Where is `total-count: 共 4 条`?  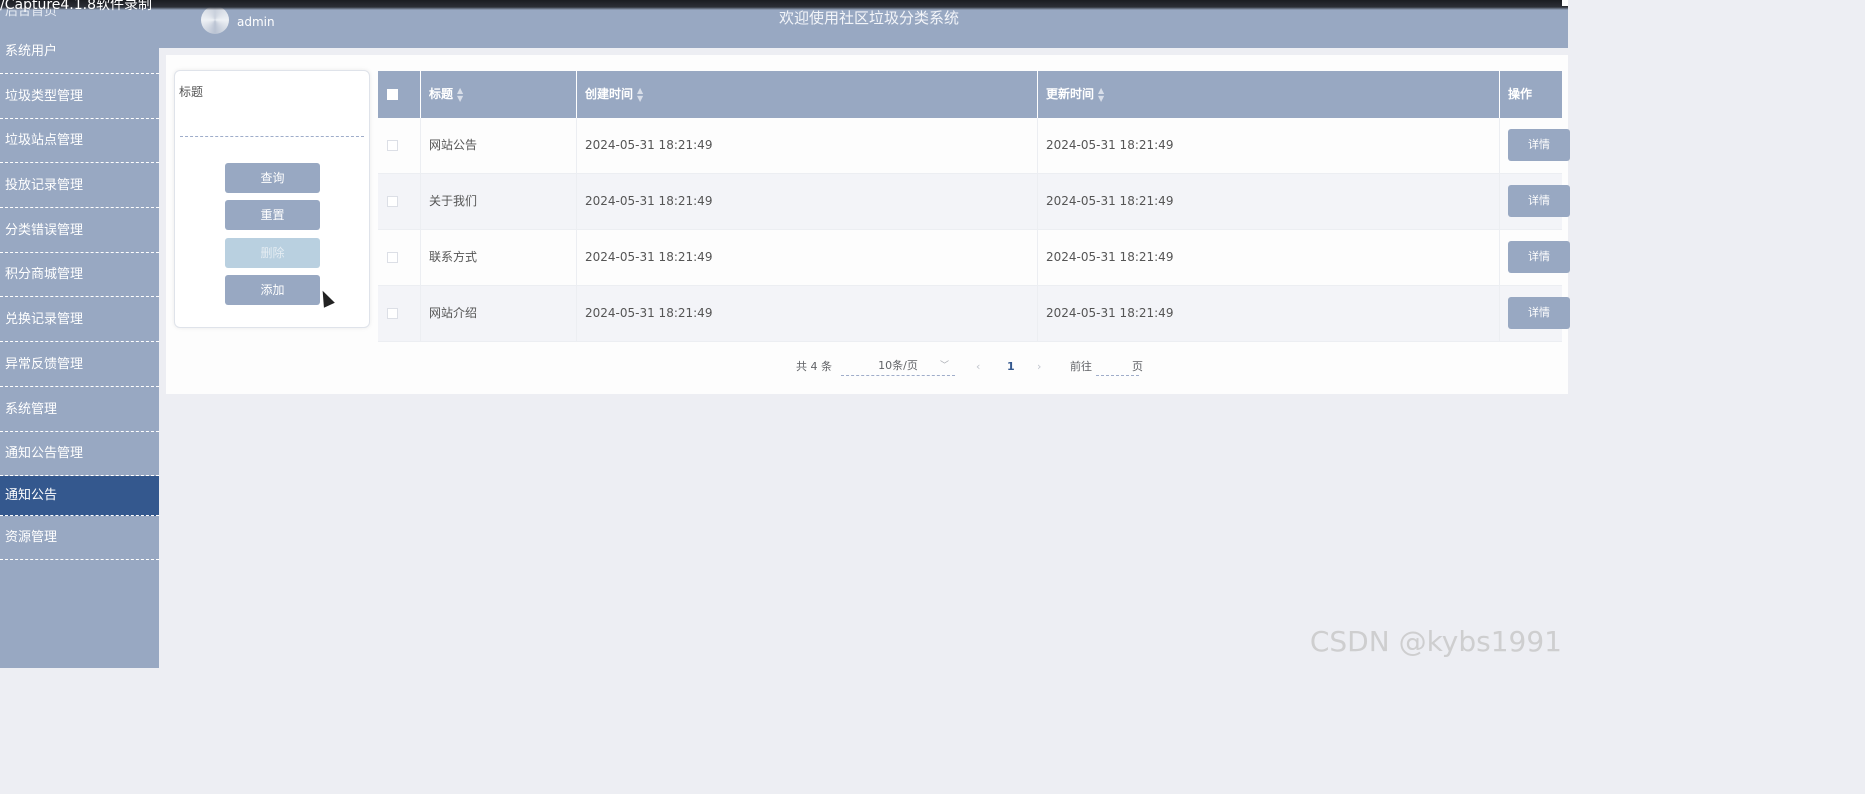
total-count: 共 4 条 is located at coordinates (814, 366).